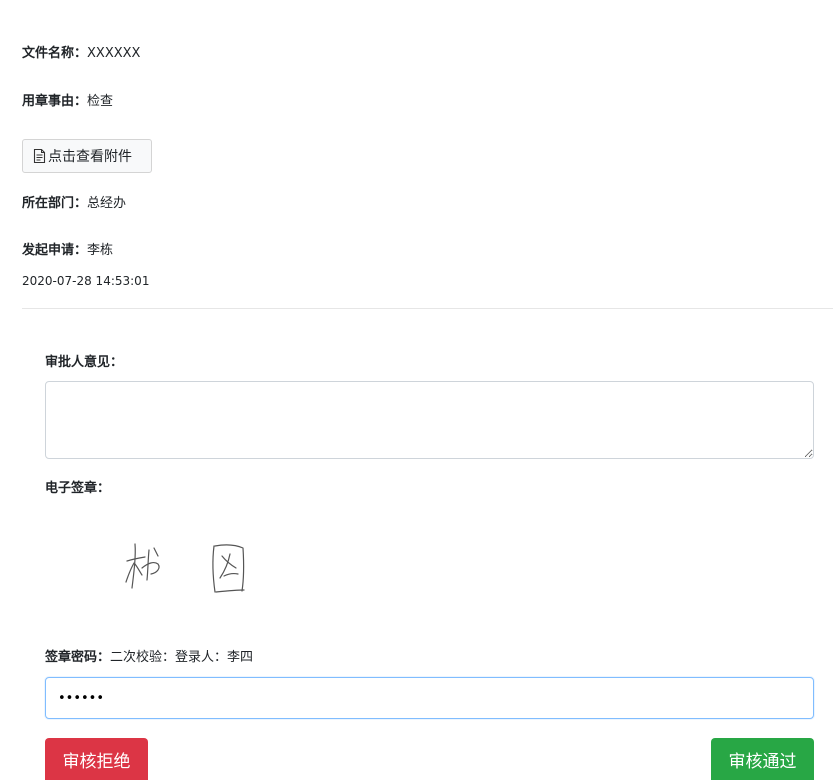  Describe the element at coordinates (86, 281) in the screenshot. I see `application-timestamp: 2020-07-28 14:53:01` at that location.